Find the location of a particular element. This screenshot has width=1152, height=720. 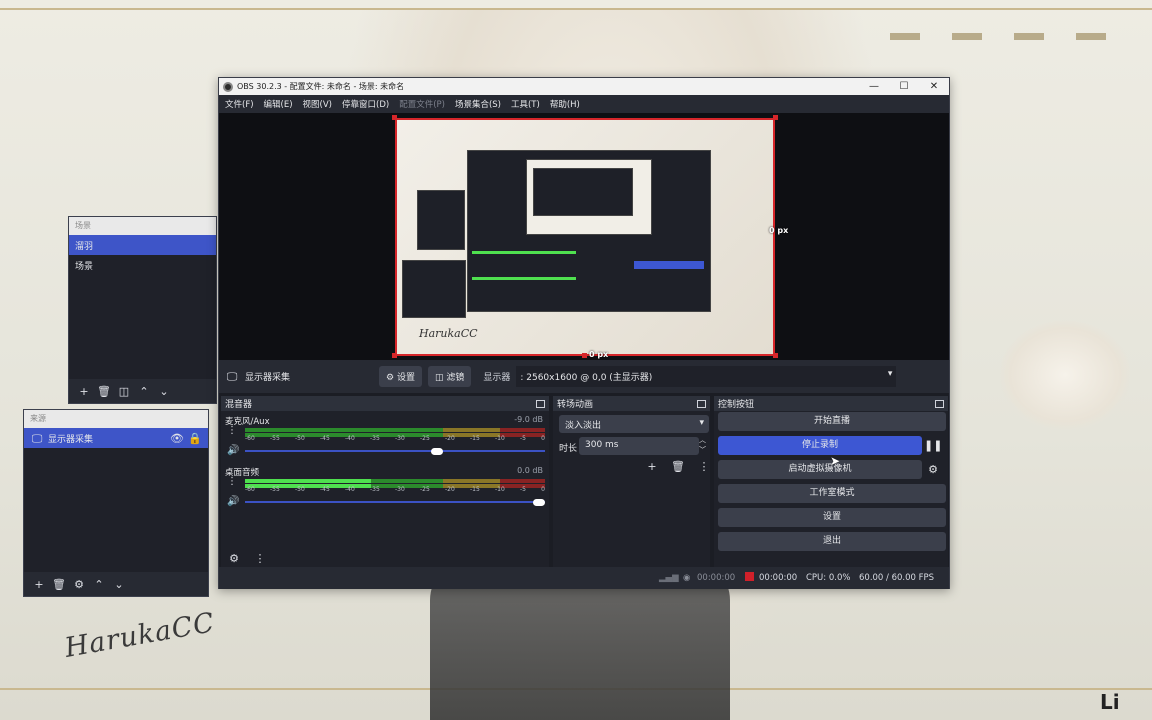

stream-status-icon: ◉ is located at coordinates (687, 578).